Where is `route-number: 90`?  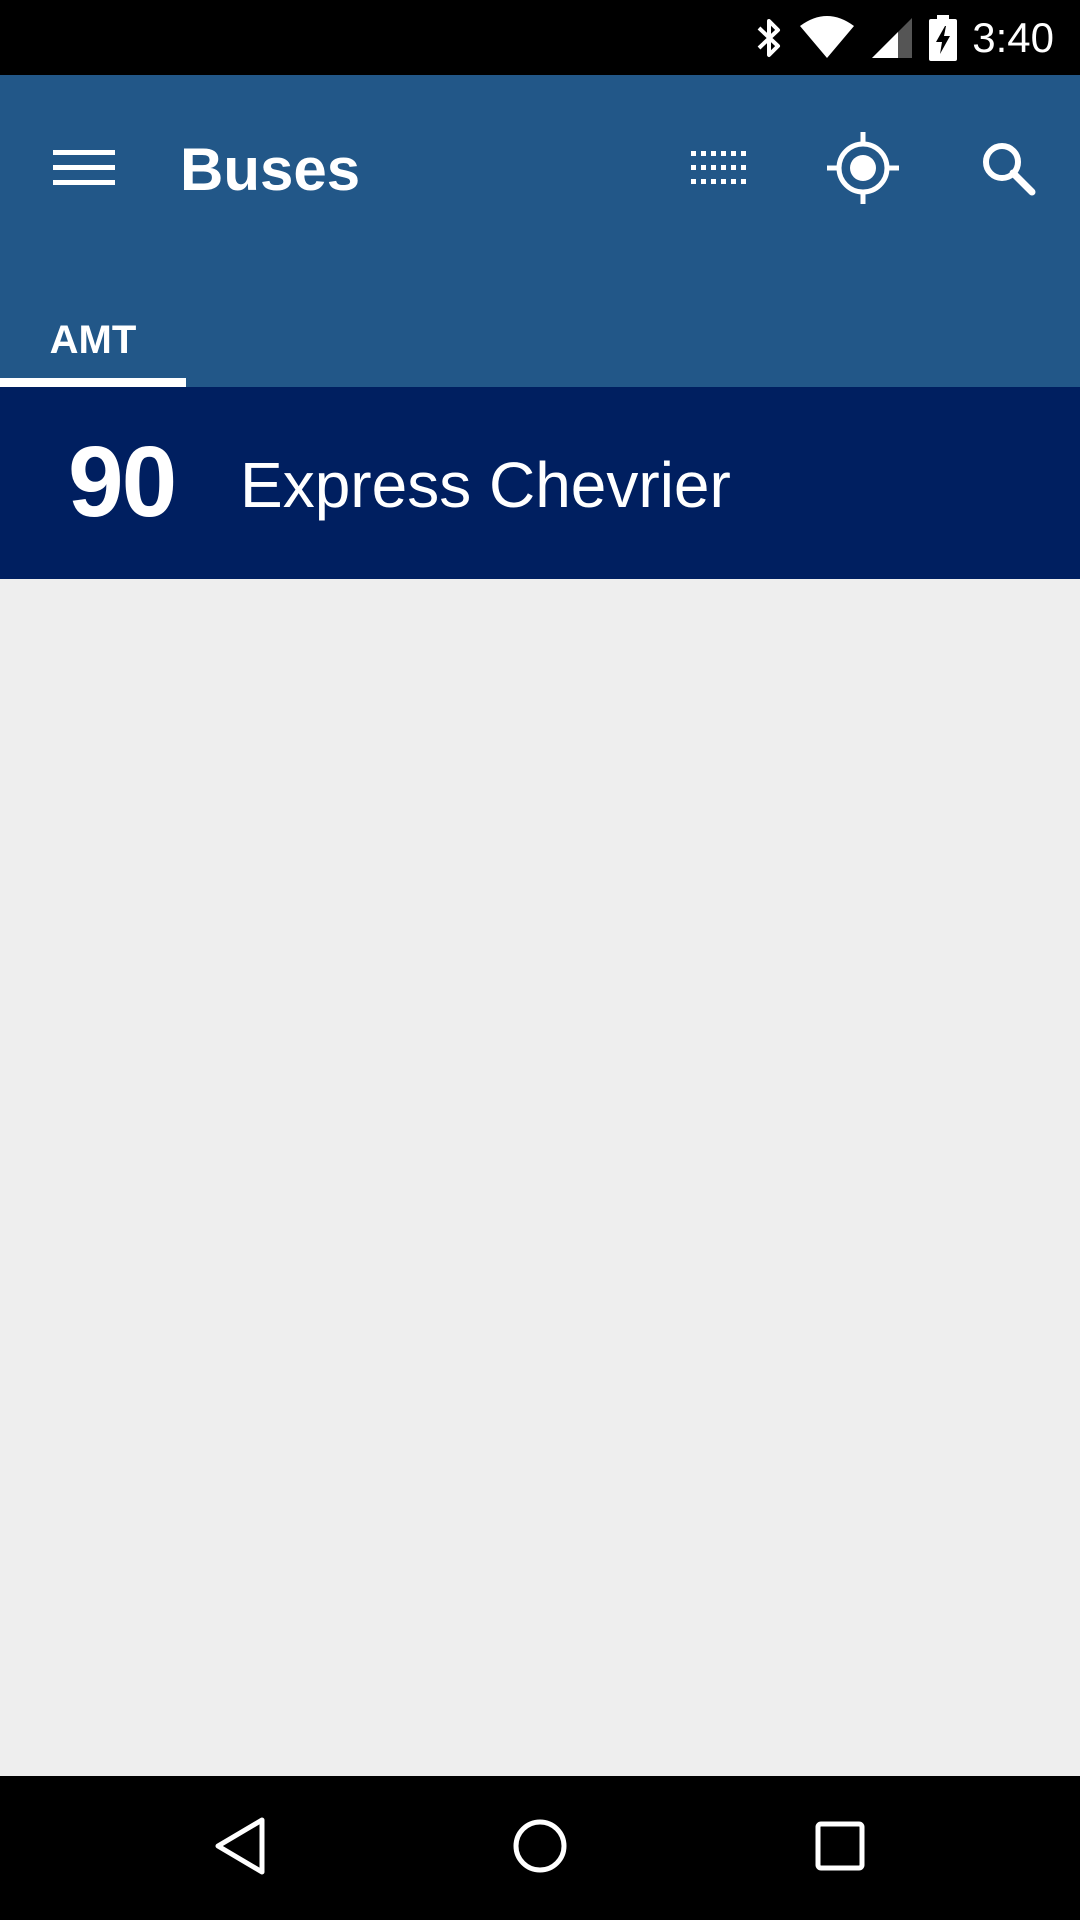 route-number: 90 is located at coordinates (122, 482).